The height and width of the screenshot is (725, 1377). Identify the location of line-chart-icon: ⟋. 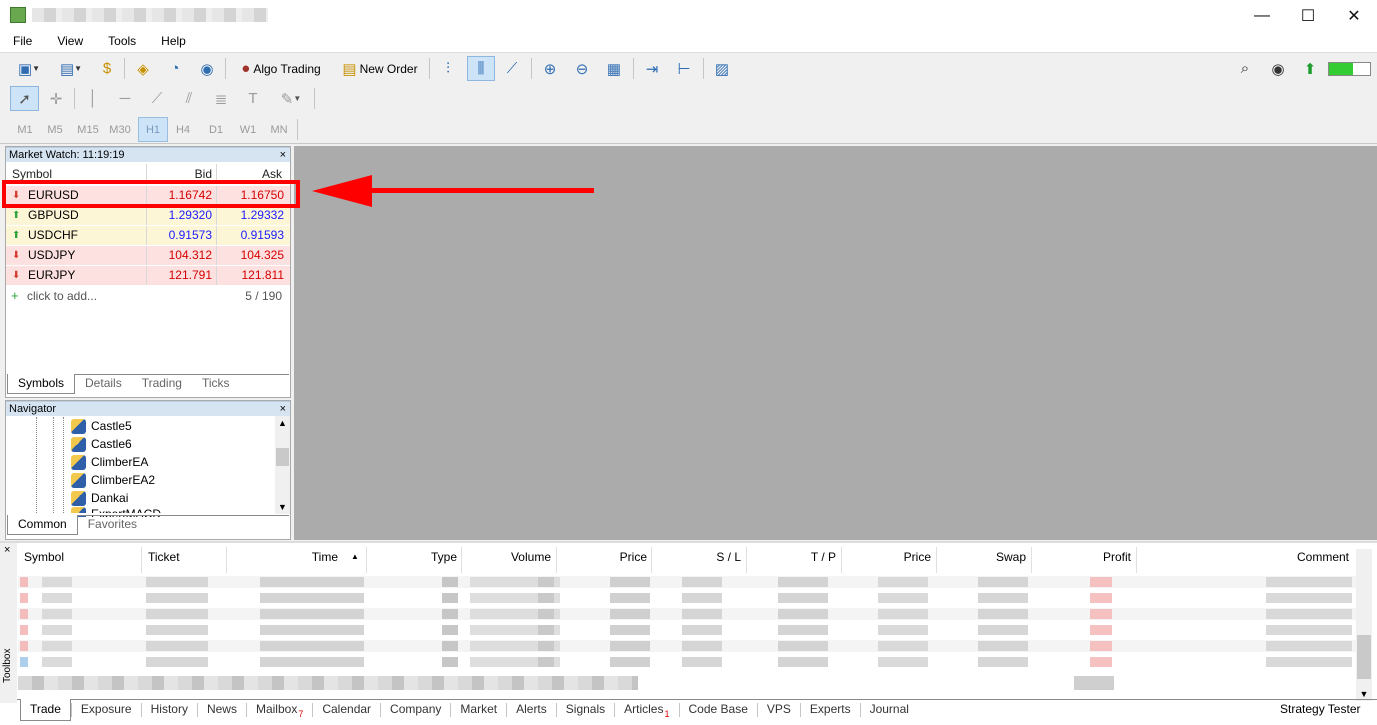
(512, 68).